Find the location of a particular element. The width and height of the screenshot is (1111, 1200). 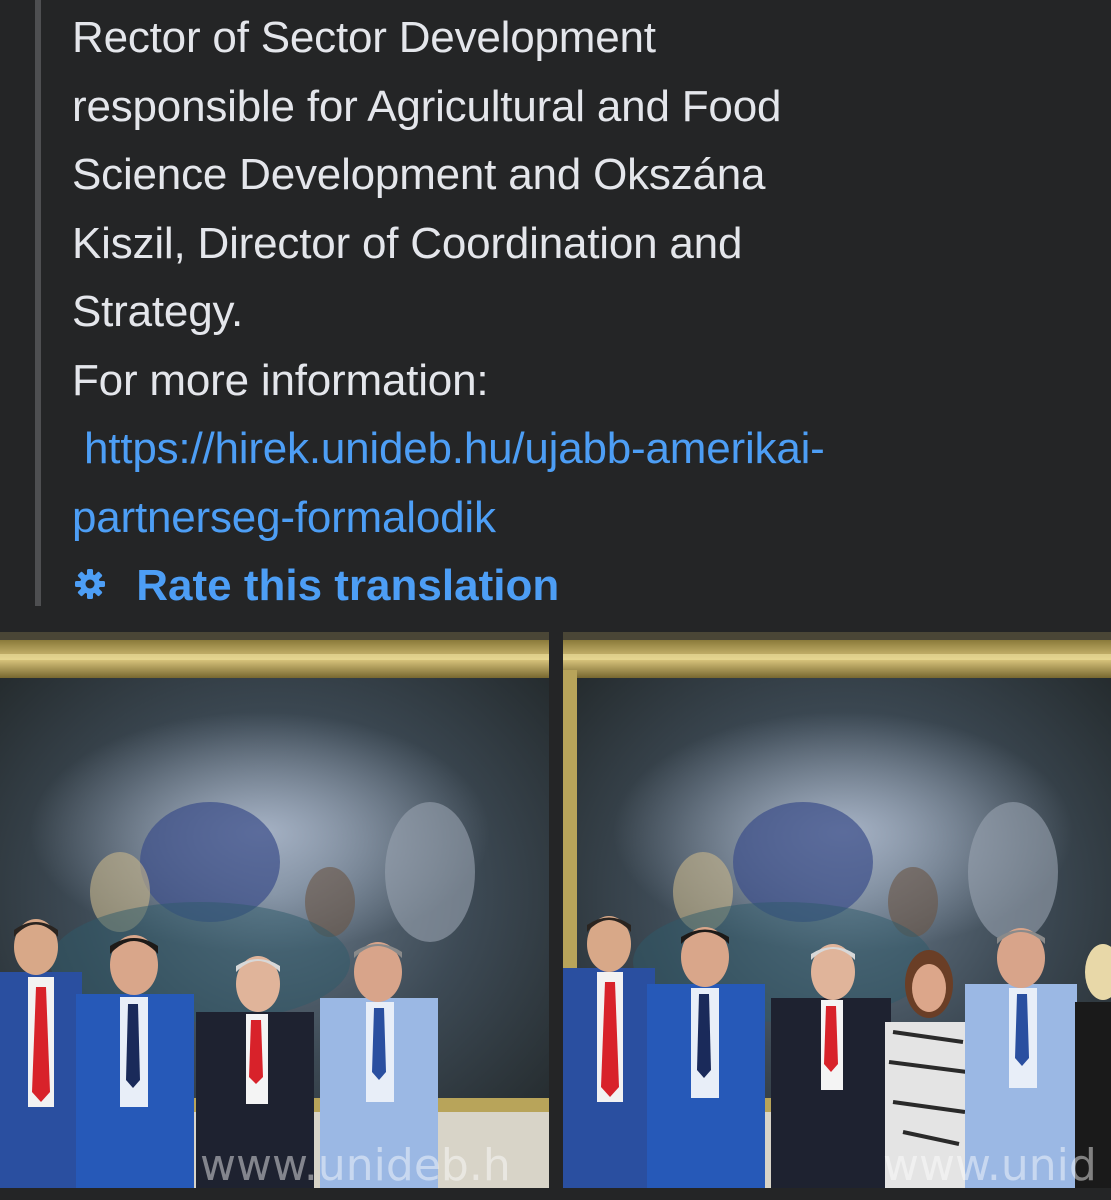

rate-translation-button: Rate this translation is located at coordinates (582, 586).